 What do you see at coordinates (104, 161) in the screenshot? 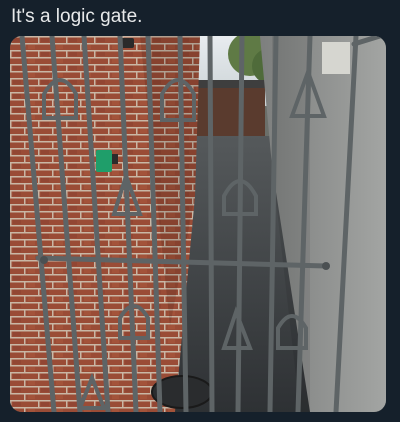
I see `green-switch` at bounding box center [104, 161].